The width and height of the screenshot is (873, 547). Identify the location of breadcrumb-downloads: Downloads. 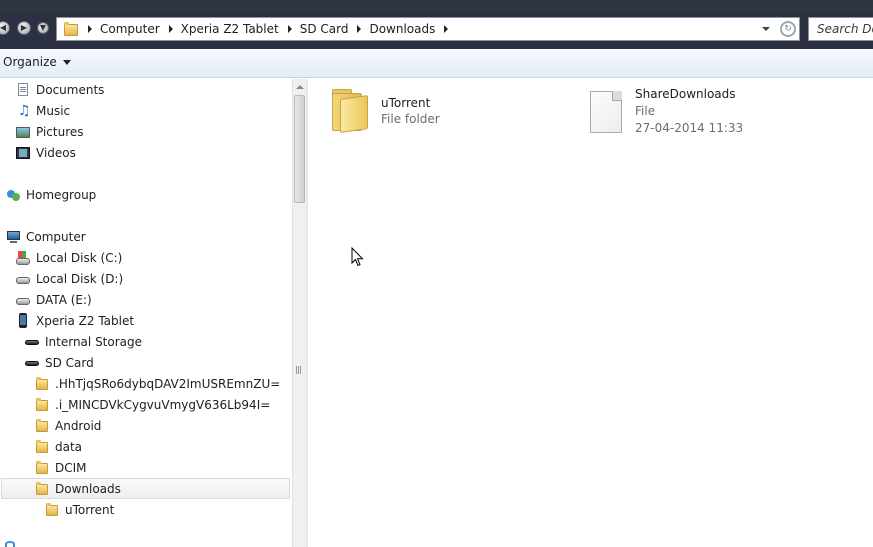
(412, 29).